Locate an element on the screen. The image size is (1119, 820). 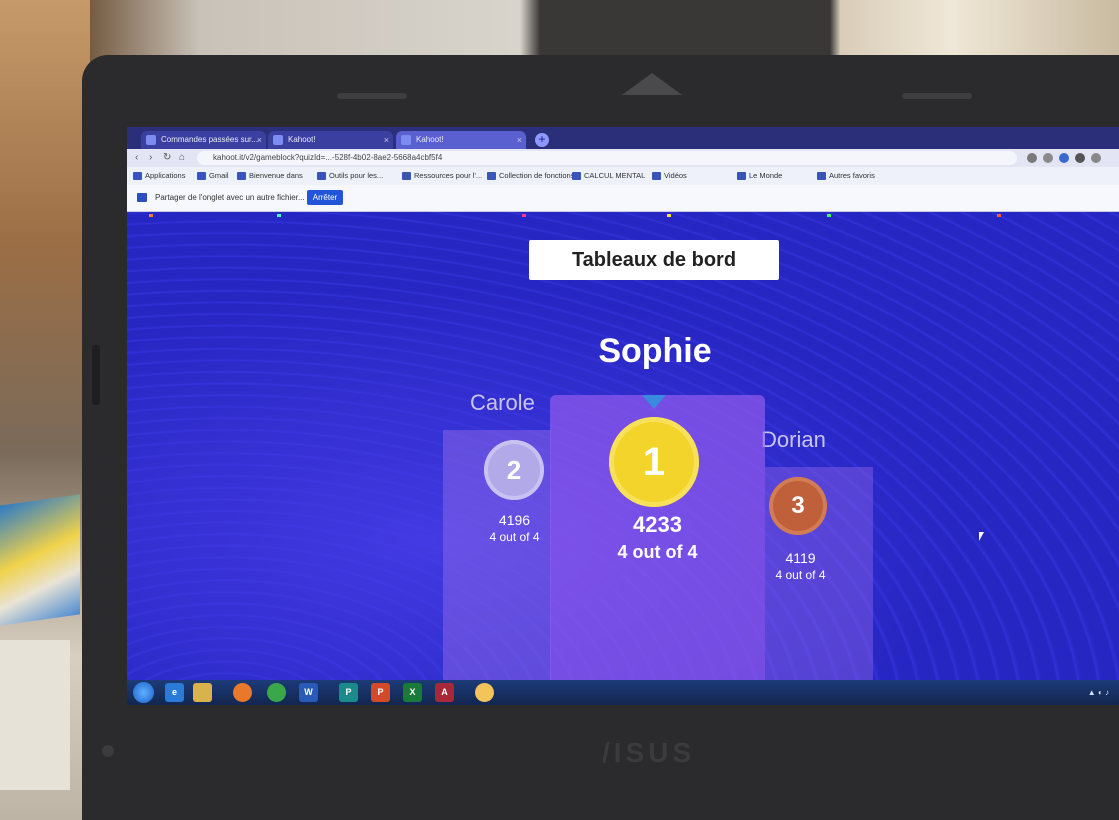
bookmark-item: Gmail is located at coordinates (213, 176).